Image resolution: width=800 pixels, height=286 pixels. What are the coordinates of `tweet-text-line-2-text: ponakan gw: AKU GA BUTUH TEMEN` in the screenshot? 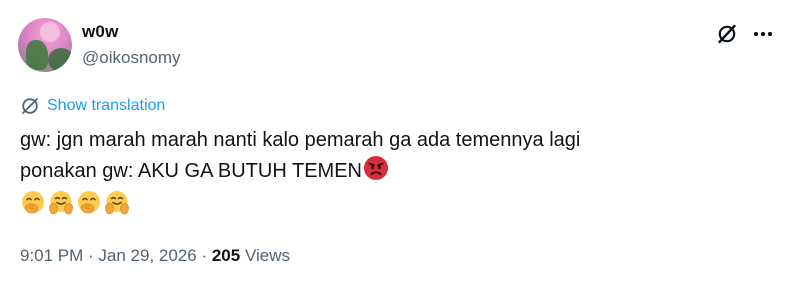 It's located at (191, 171).